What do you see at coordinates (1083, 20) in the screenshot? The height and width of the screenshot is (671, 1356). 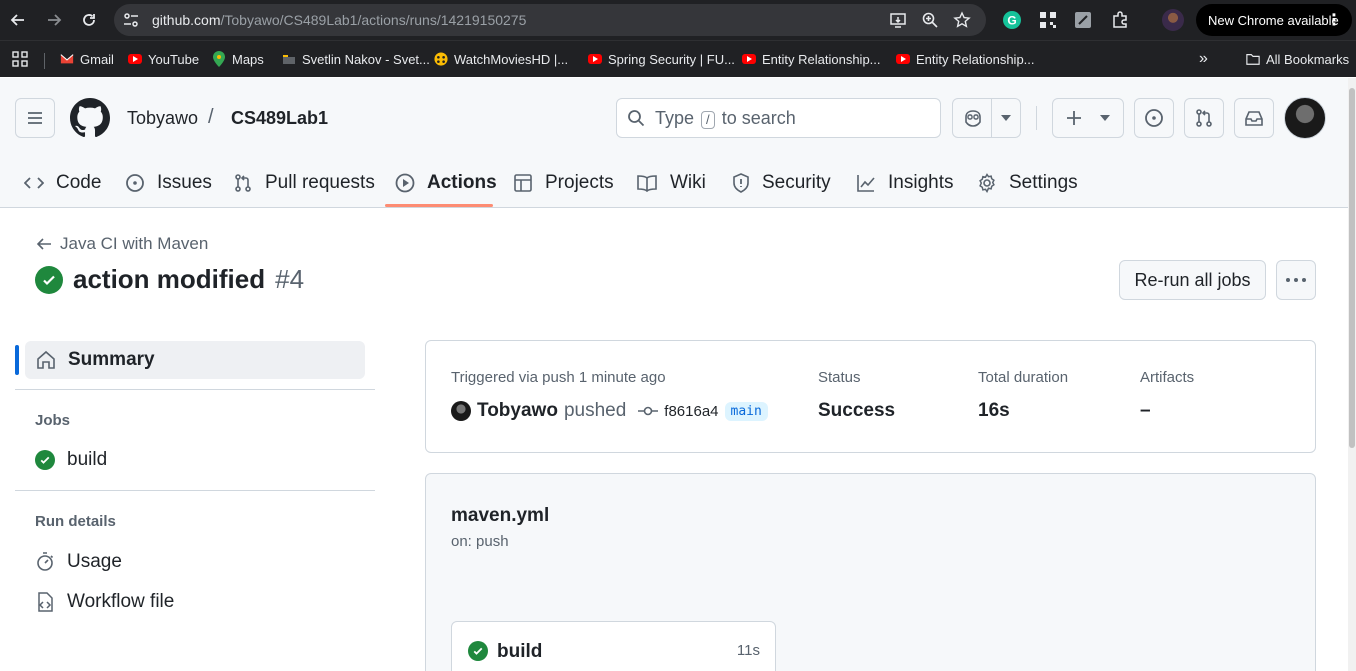 I see `extension-icon` at bounding box center [1083, 20].